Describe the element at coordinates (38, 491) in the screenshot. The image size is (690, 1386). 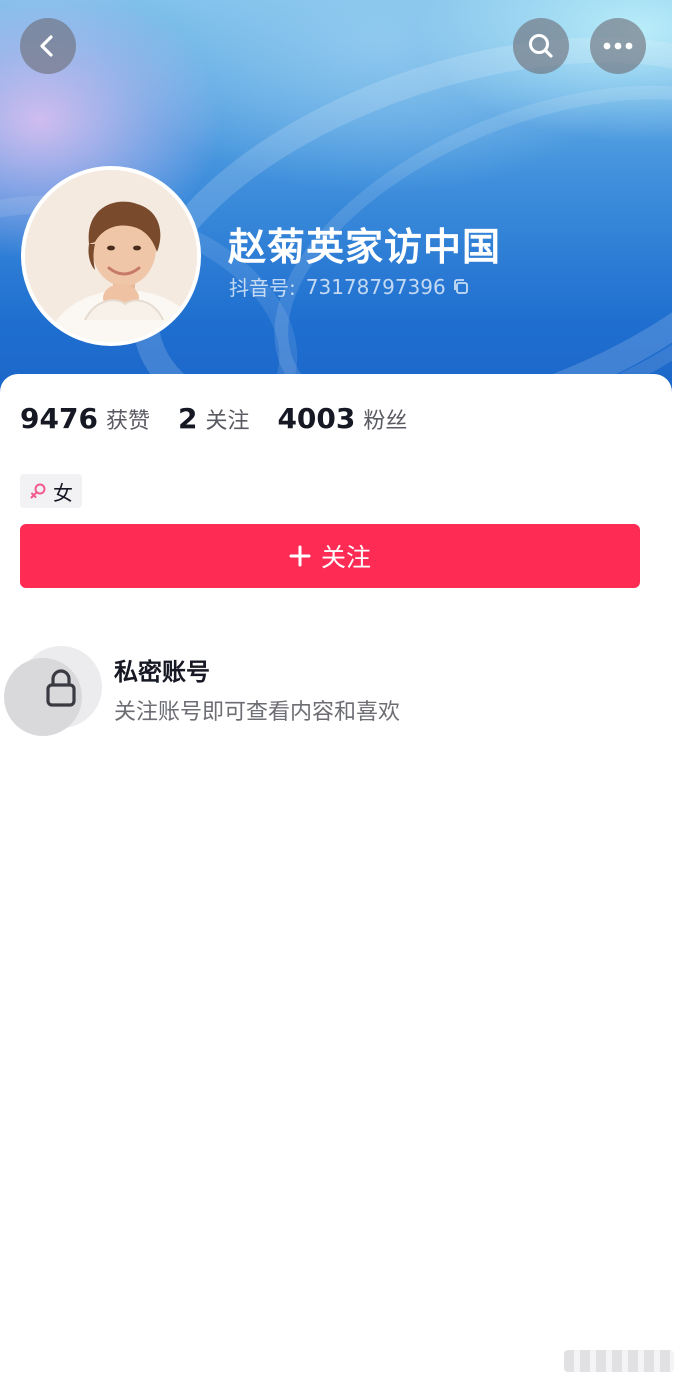
I see `female-icon` at that location.